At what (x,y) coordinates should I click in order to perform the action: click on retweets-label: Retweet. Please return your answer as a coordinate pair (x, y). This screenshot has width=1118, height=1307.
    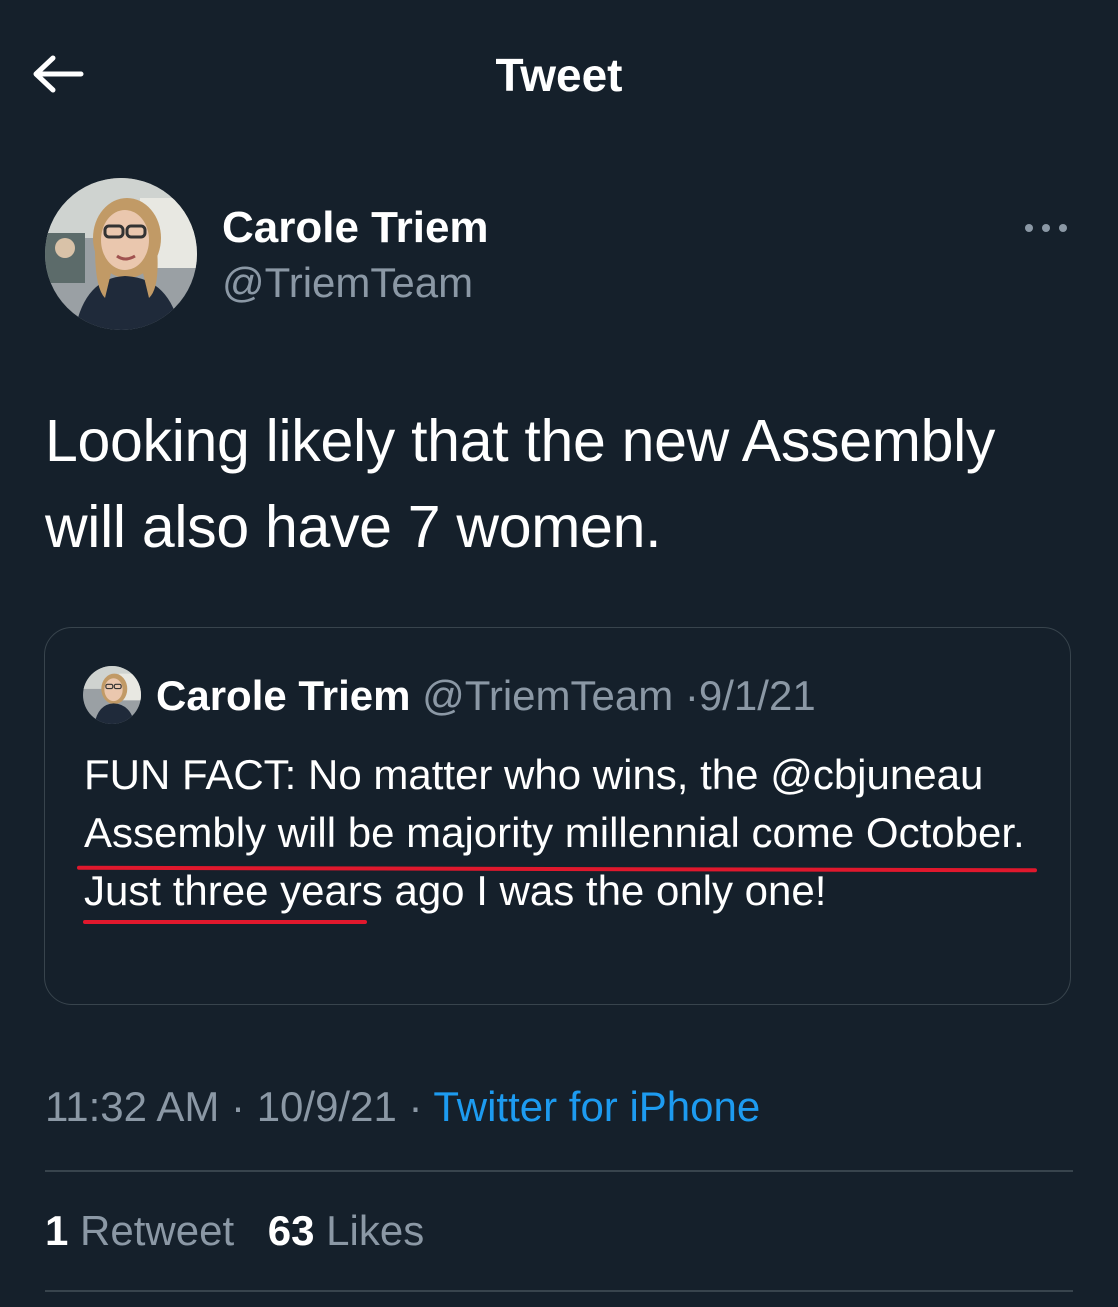
    Looking at the image, I should click on (157, 1230).